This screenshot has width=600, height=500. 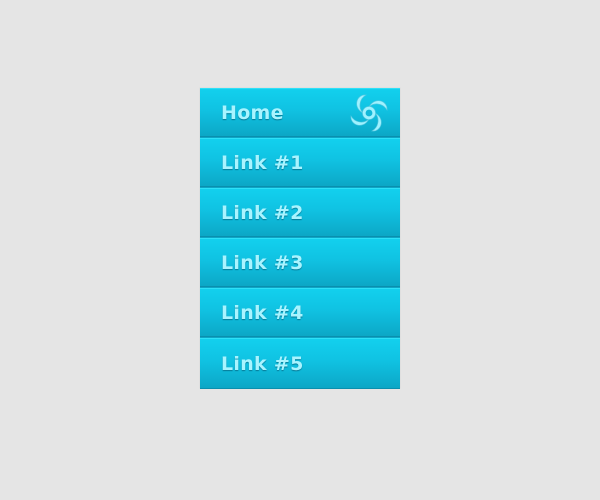 What do you see at coordinates (369, 113) in the screenshot?
I see `swirl-icon` at bounding box center [369, 113].